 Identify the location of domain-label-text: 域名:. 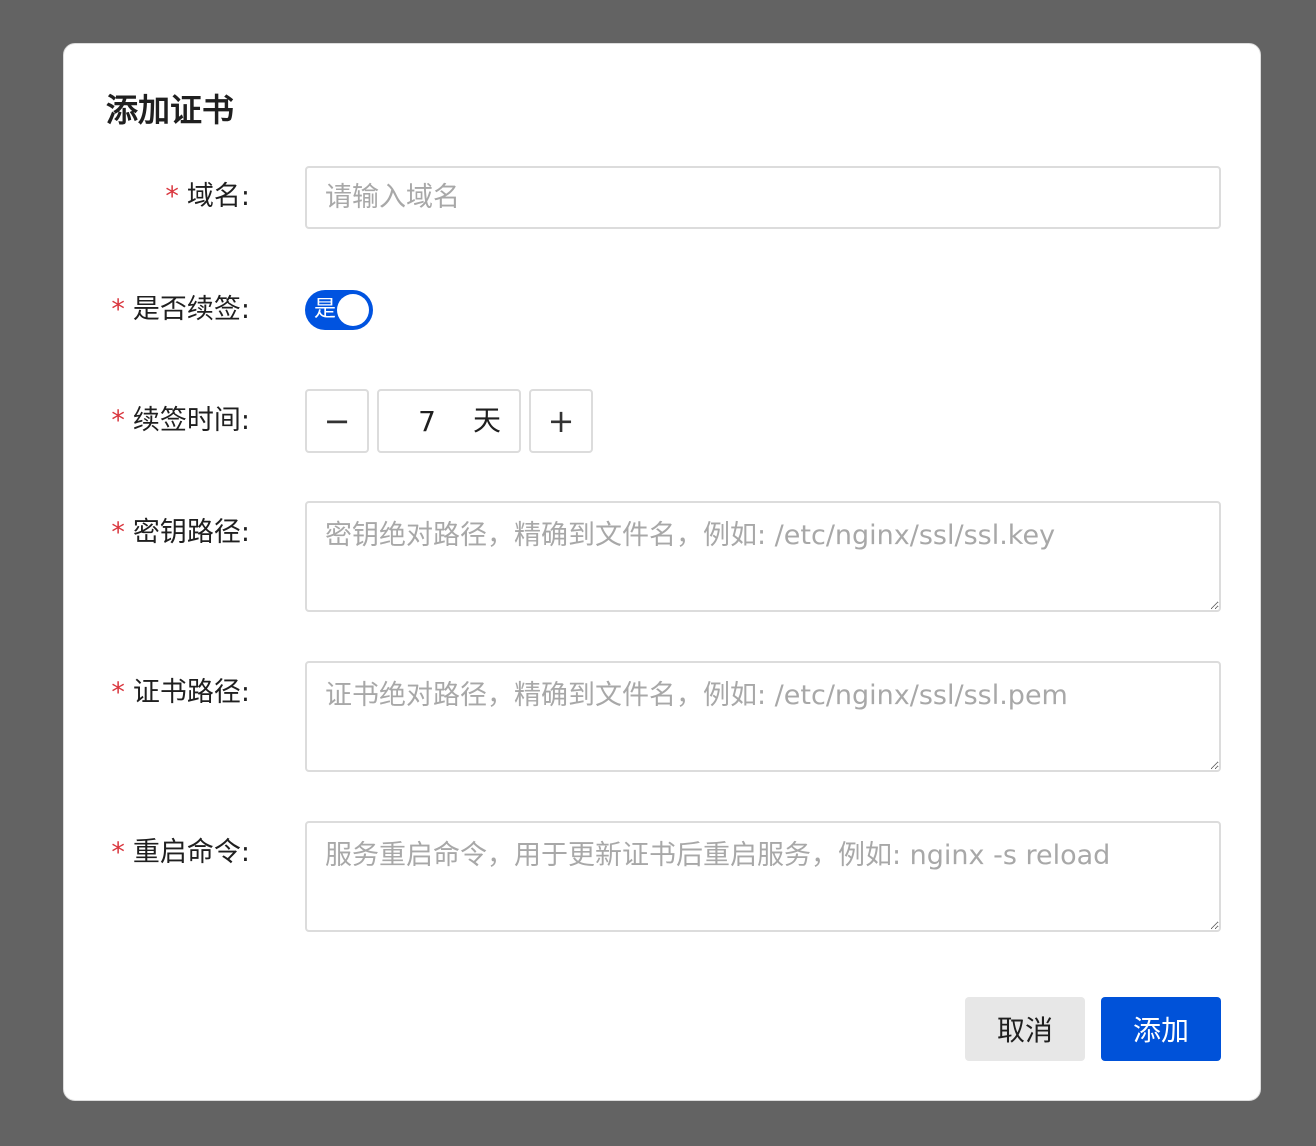
(218, 196).